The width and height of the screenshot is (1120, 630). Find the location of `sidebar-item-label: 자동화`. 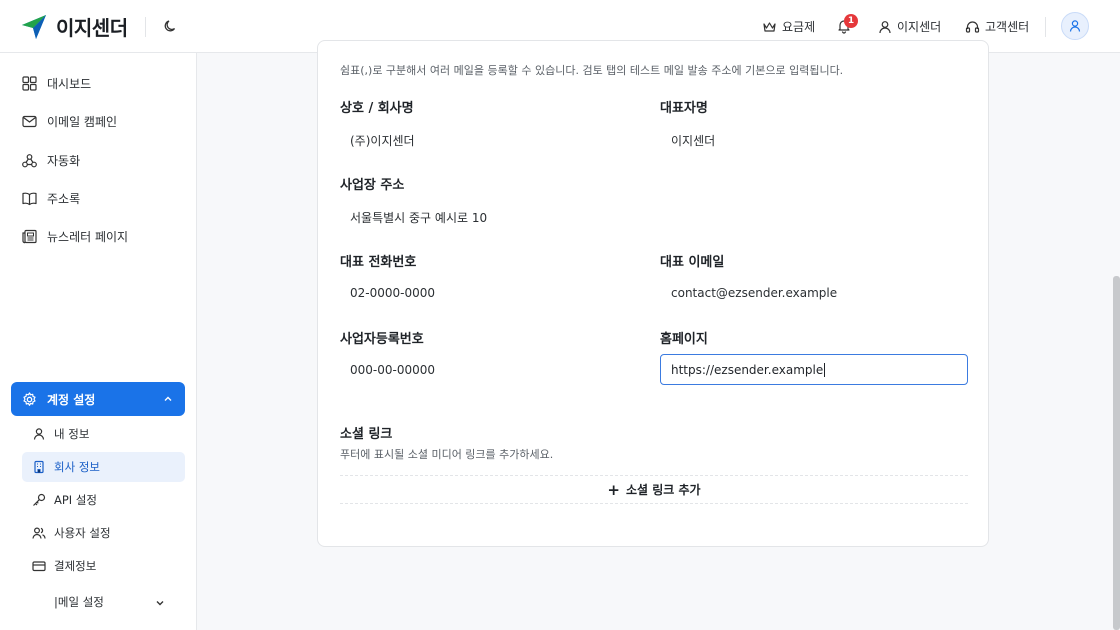

sidebar-item-label: 자동화 is located at coordinates (64, 160).